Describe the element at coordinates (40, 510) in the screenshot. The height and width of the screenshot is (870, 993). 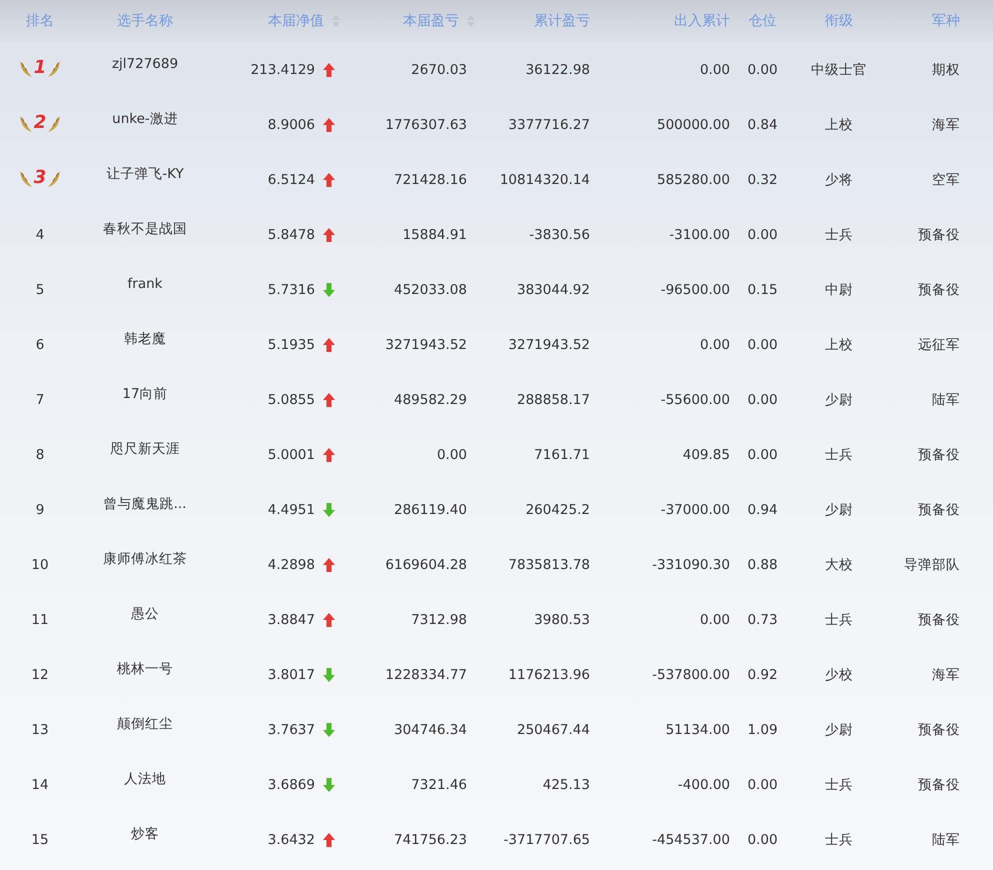
I see `rank-number: 9` at that location.